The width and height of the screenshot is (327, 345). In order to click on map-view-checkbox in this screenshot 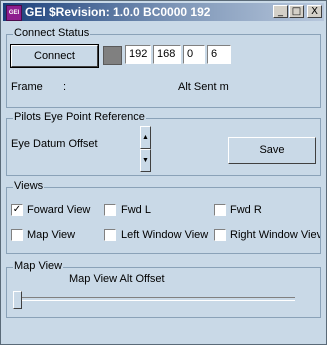, I will do `click(17, 235)`.